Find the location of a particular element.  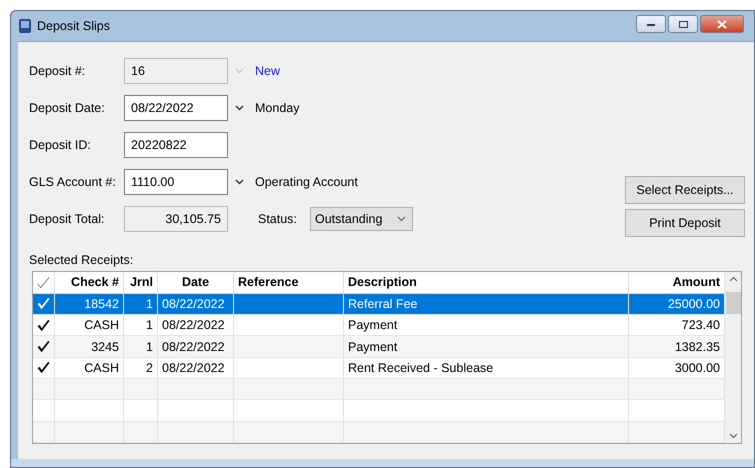

field-label: Status: is located at coordinates (278, 219).